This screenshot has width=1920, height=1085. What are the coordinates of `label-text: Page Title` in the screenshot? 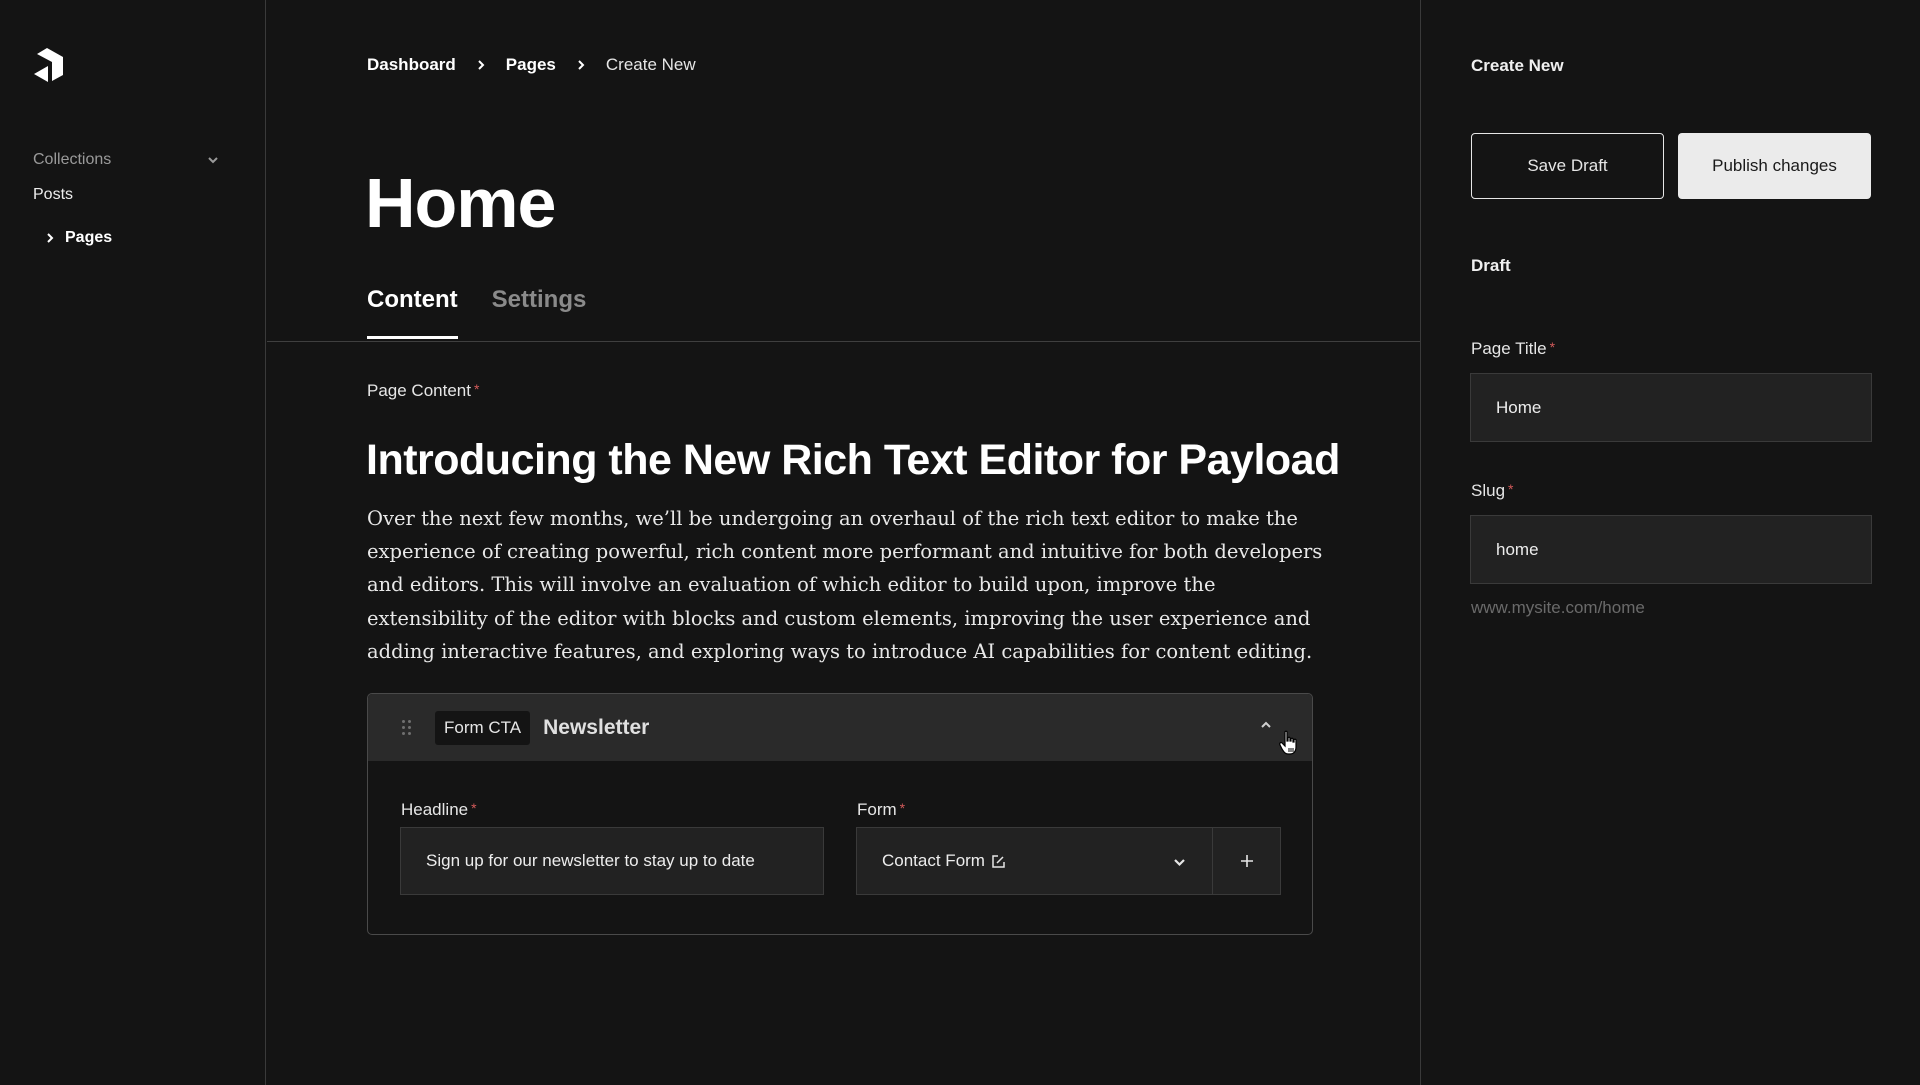 It's located at (1509, 348).